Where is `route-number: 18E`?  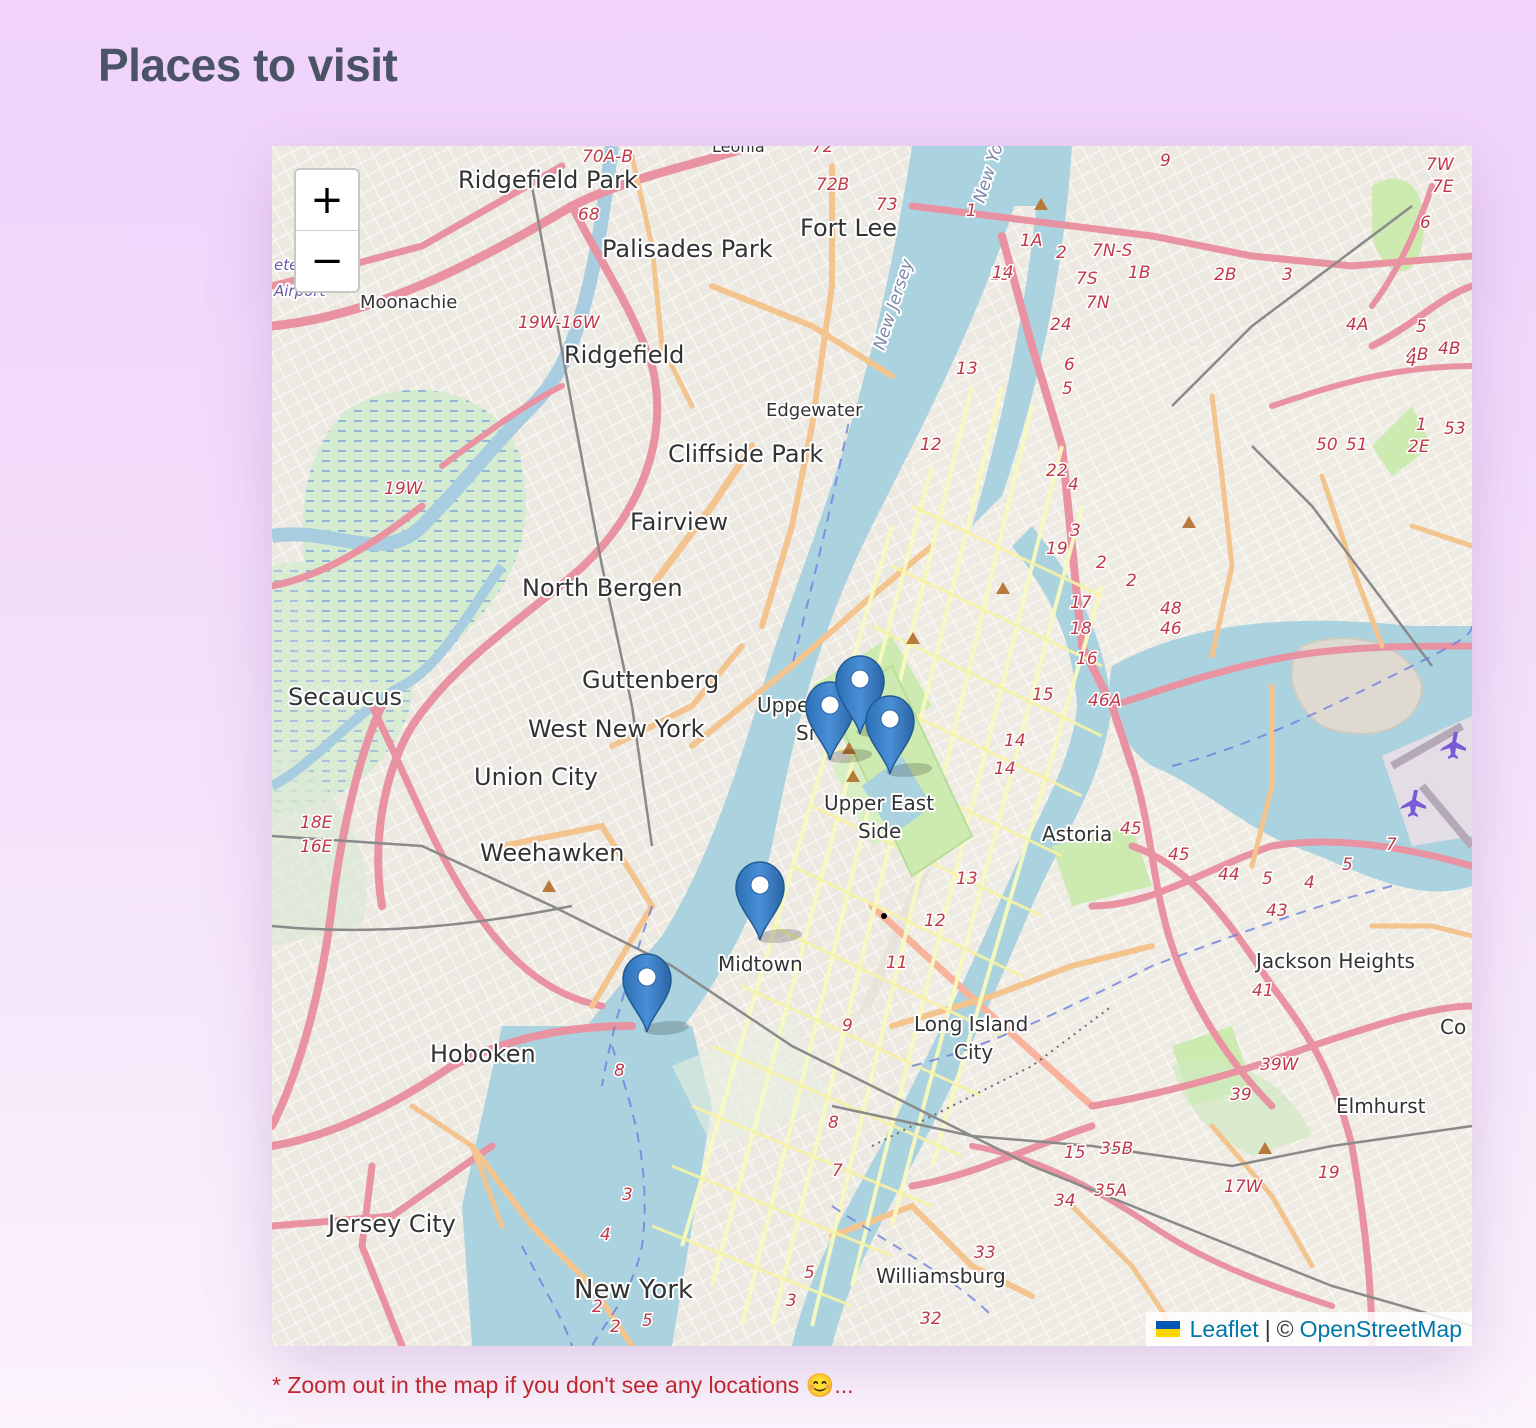 route-number: 18E is located at coordinates (316, 823).